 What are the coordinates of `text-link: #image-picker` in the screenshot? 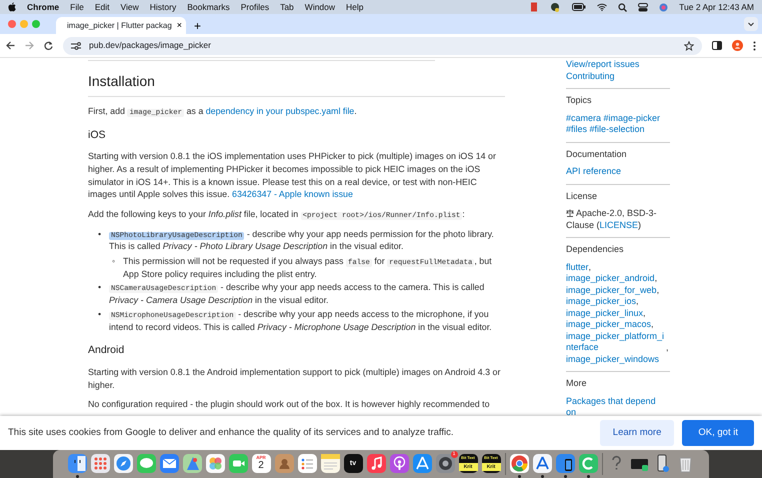 It's located at (632, 118).